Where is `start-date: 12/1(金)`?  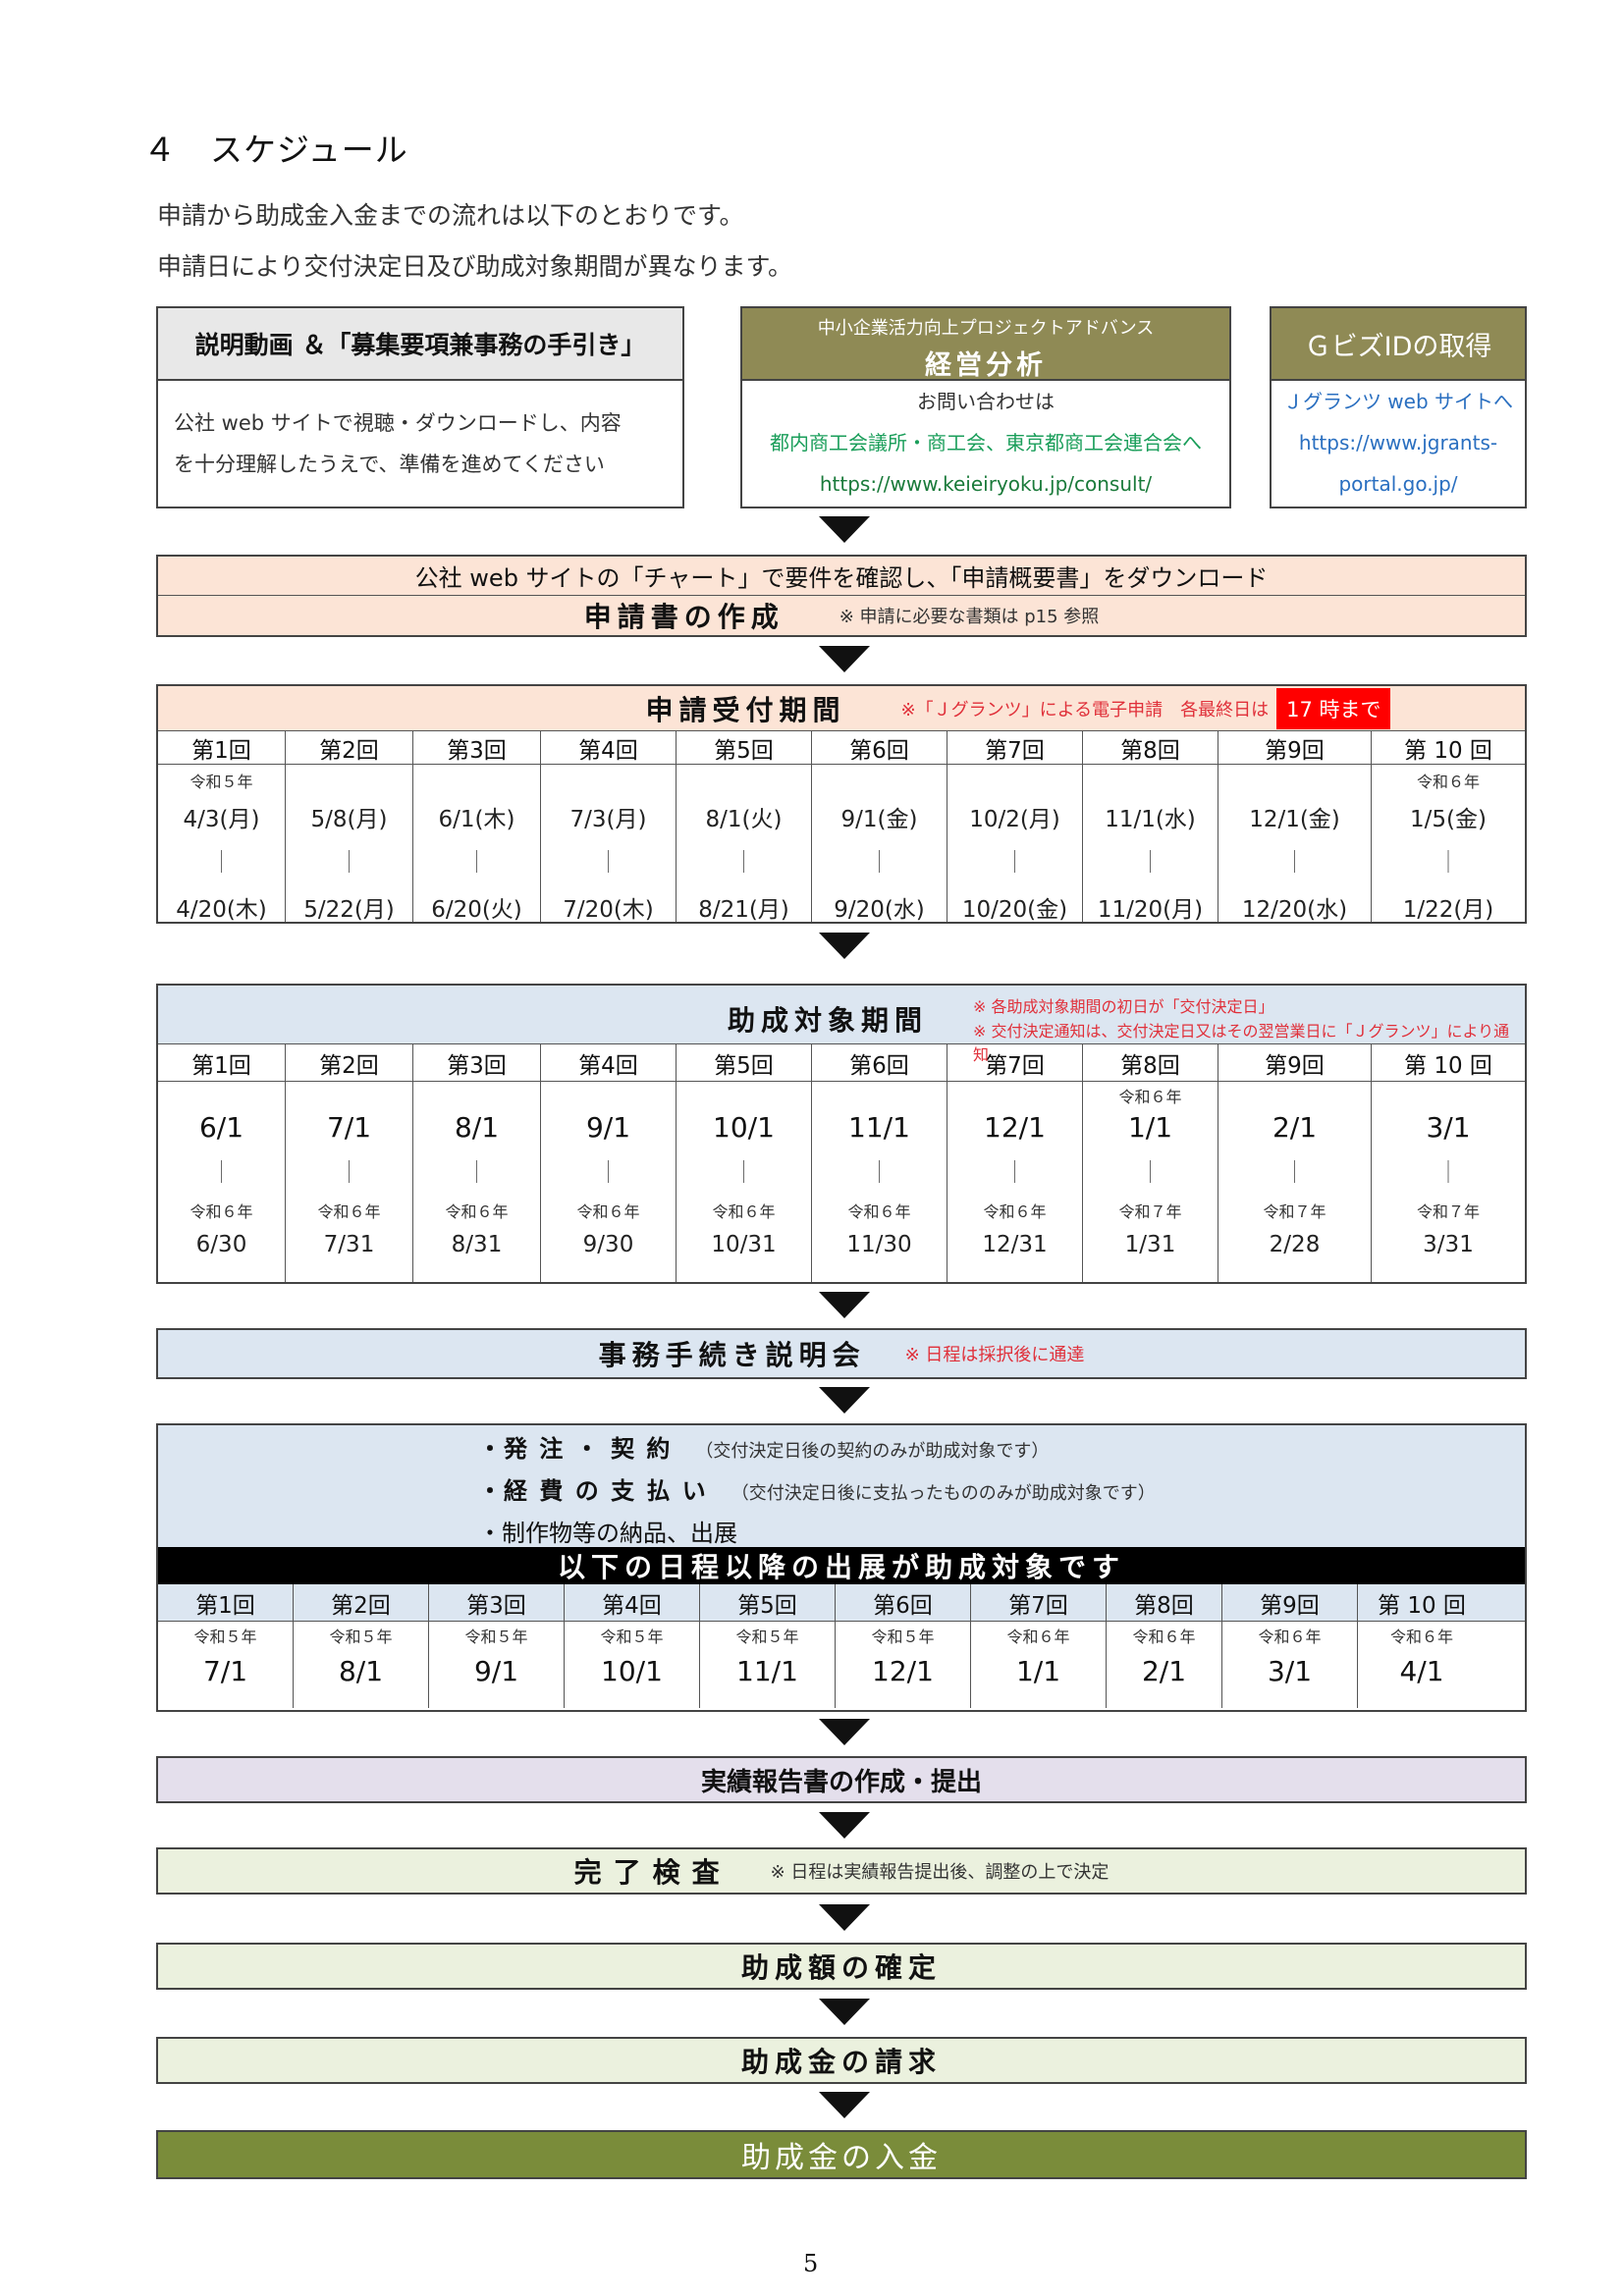
start-date: 12/1(金) is located at coordinates (1294, 819).